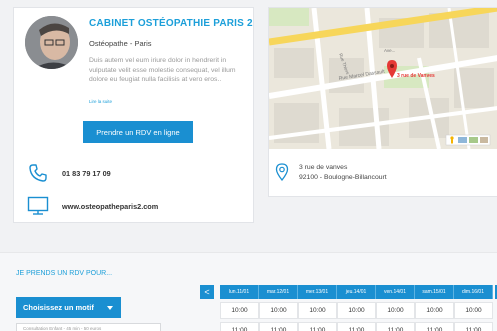 This screenshot has width=497, height=331. What do you see at coordinates (207, 292) in the screenshot?
I see `prev-week-button: <` at bounding box center [207, 292].